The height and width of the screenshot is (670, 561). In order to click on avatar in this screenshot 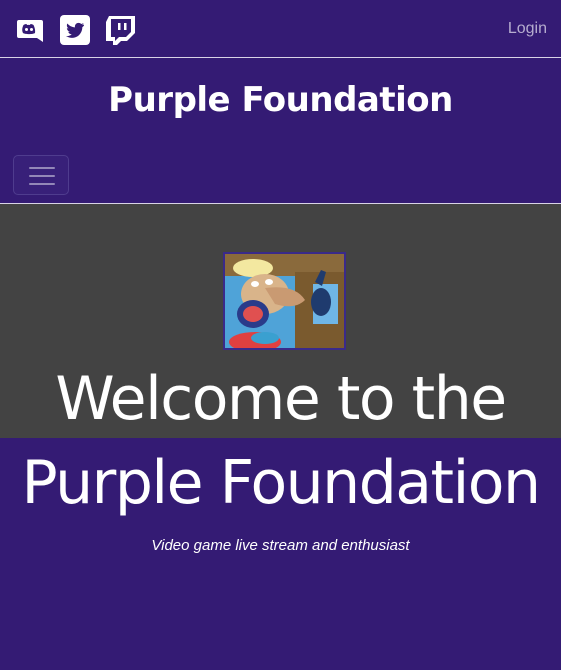, I will do `click(284, 301)`.